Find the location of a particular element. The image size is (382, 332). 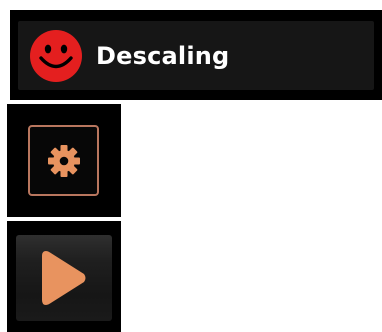

status-label: Descaling is located at coordinates (163, 55).